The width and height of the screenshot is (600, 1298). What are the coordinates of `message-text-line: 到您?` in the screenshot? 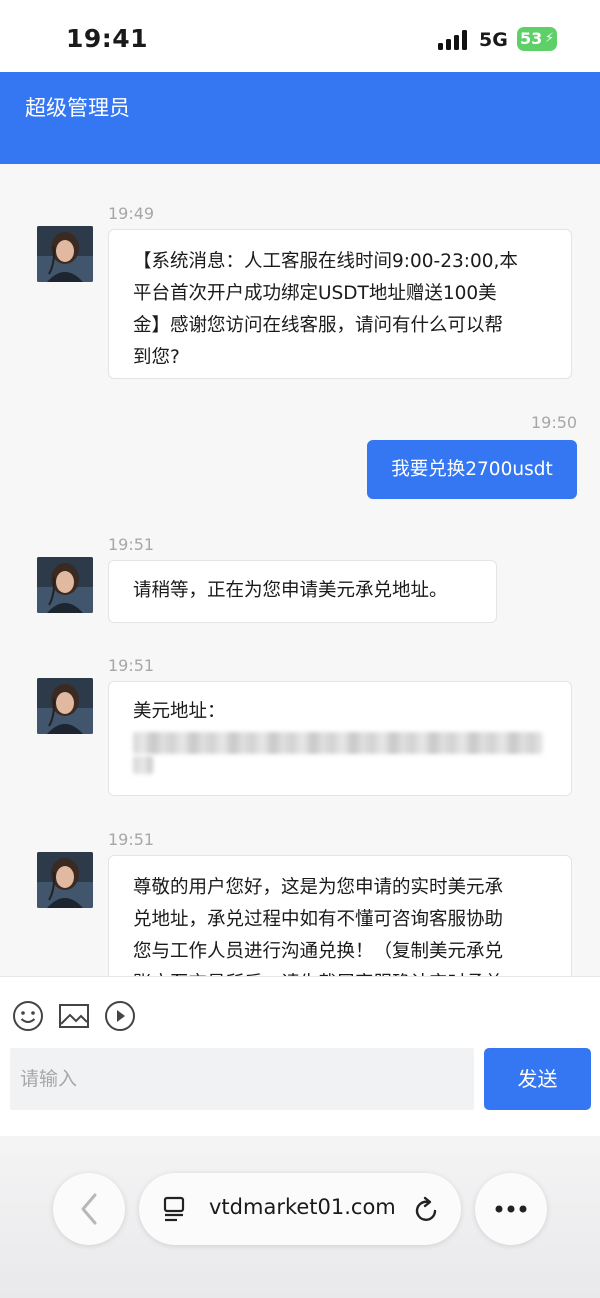 It's located at (156, 357).